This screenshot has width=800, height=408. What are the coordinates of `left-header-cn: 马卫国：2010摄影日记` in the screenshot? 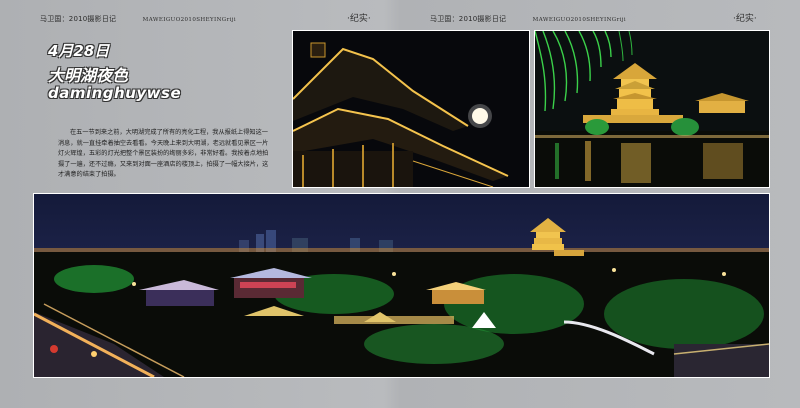 It's located at (78, 19).